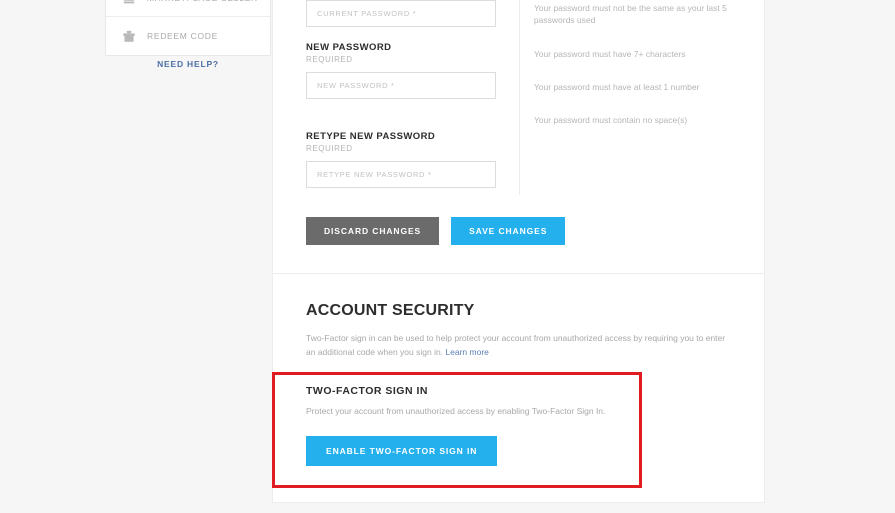 The width and height of the screenshot is (895, 513). Describe the element at coordinates (188, 8) in the screenshot. I see `sidebar-item-marketplace-seller: MARKETPLACE SELLER` at that location.